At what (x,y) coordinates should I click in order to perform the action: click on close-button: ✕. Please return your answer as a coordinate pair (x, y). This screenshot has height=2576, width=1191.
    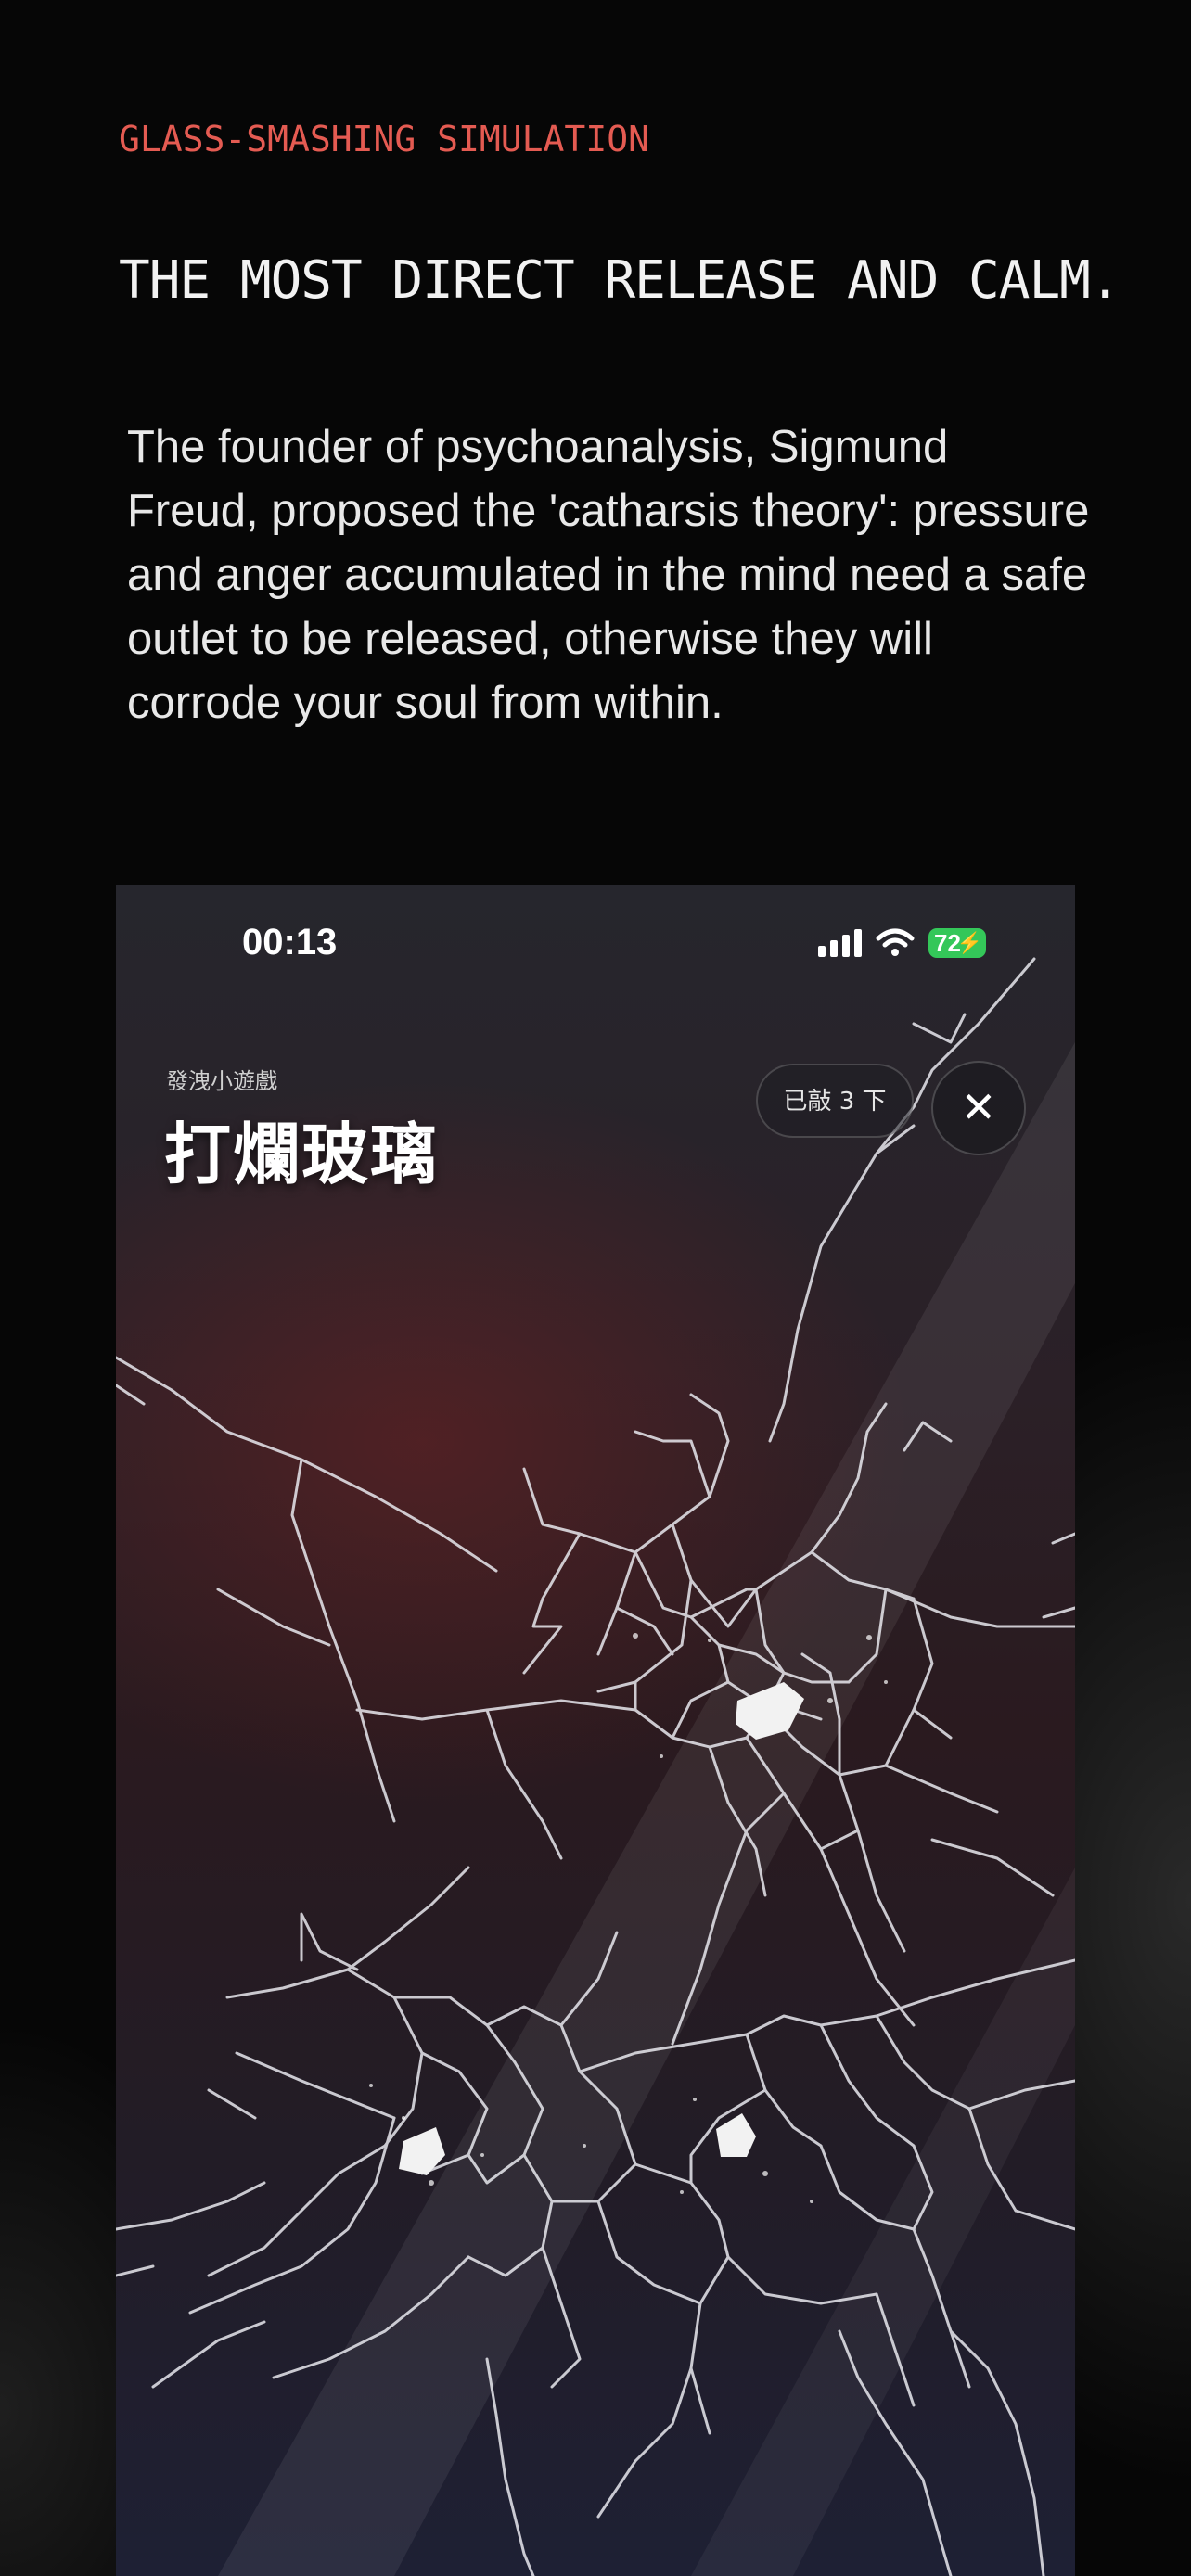
    Looking at the image, I should click on (978, 1108).